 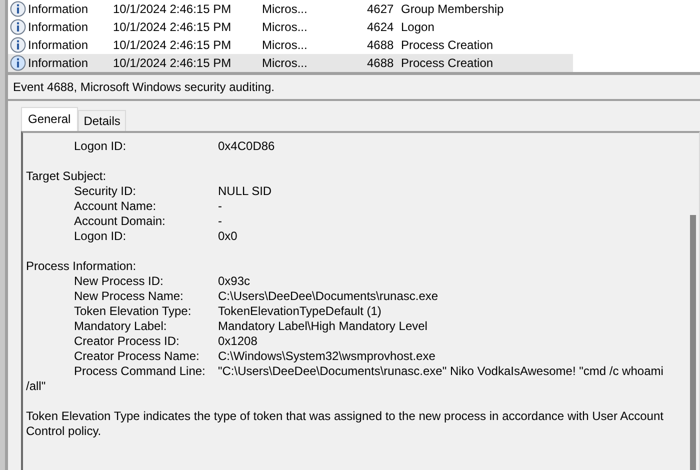 What do you see at coordinates (102, 120) in the screenshot?
I see `tab: Details` at bounding box center [102, 120].